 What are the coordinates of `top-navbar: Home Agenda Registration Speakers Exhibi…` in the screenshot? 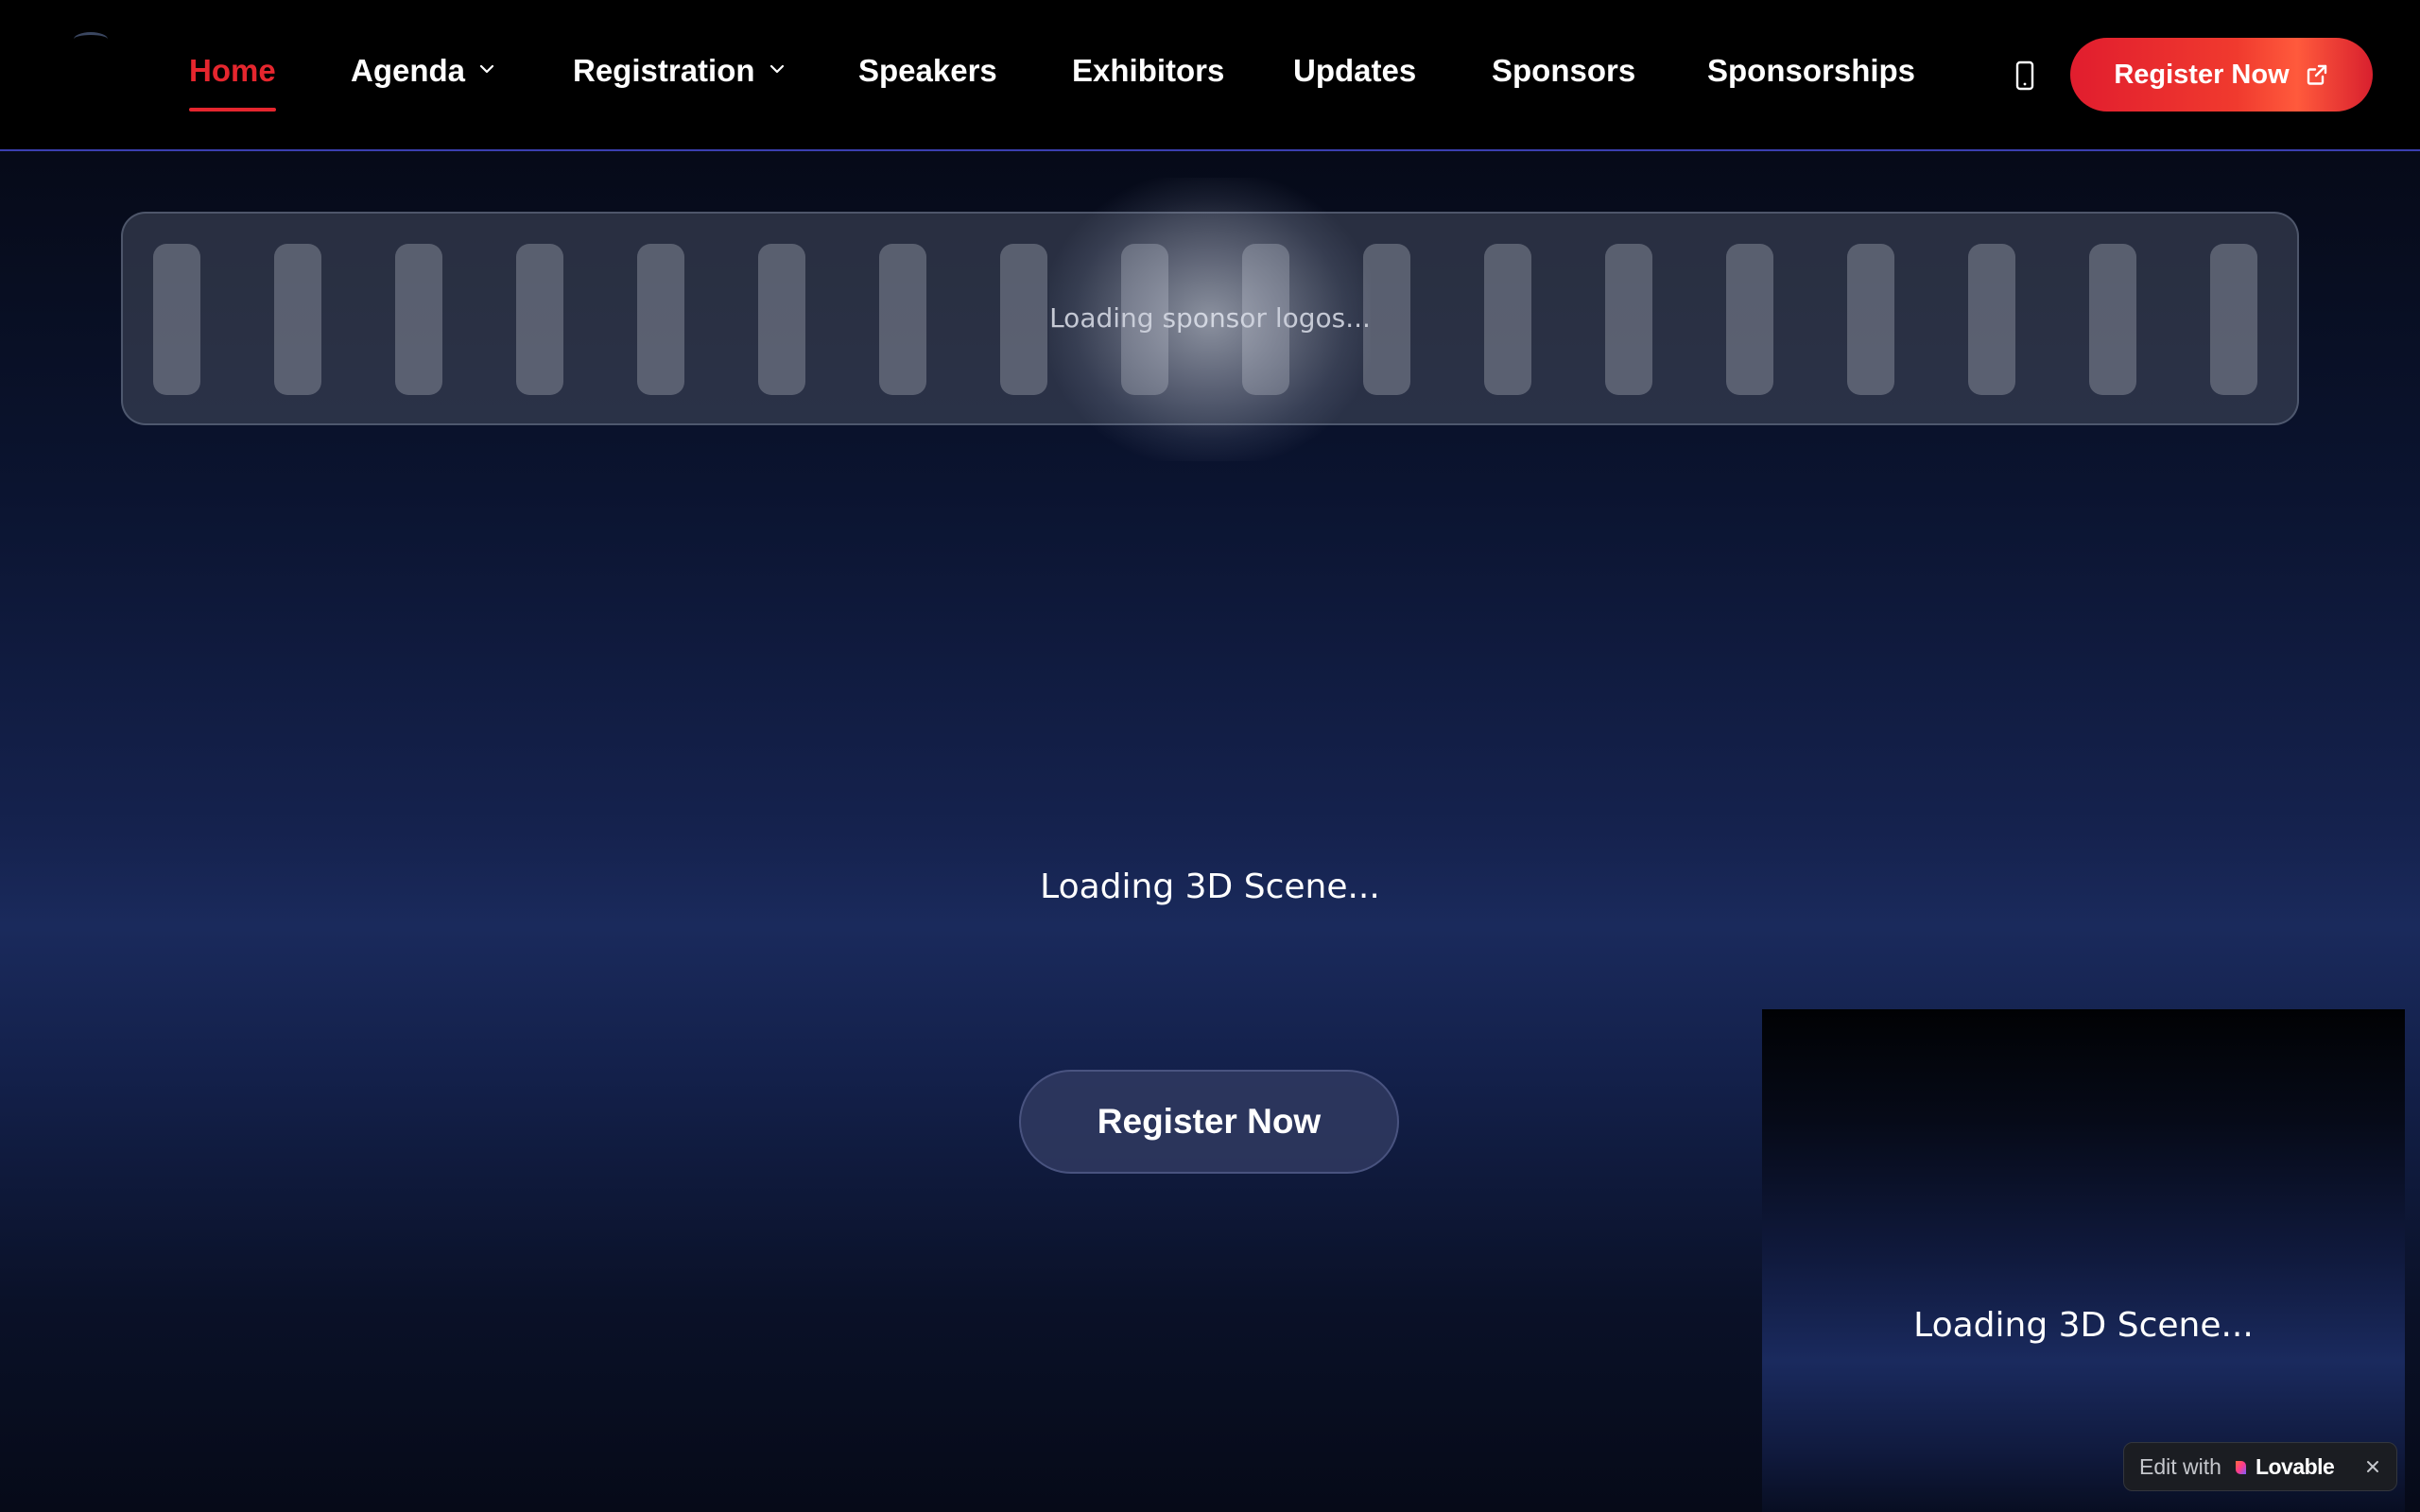 It's located at (1210, 75).